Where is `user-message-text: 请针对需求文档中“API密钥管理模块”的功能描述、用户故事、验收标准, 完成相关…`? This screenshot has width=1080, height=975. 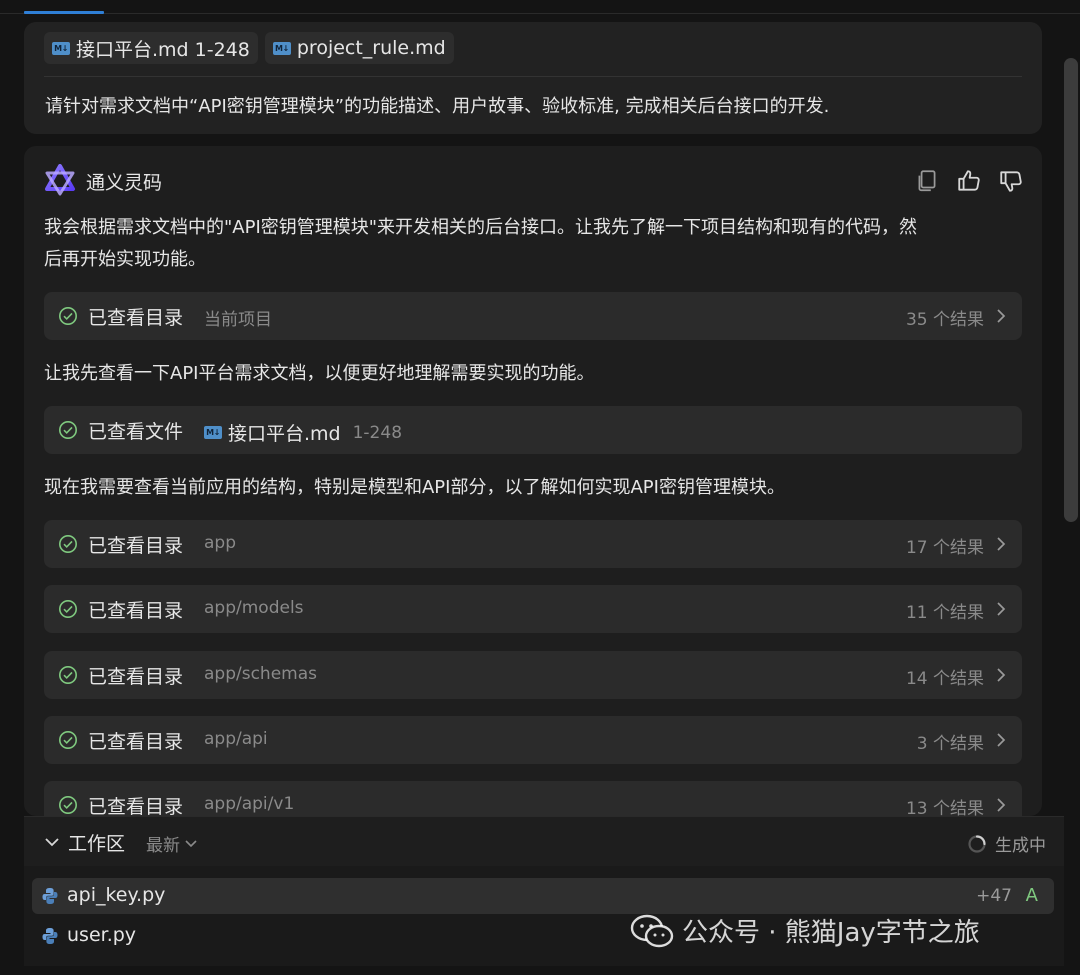
user-message-text: 请针对需求文档中“API密钥管理模块”的功能描述、用户故事、验收标准, 完成相关… is located at coordinates (437, 106).